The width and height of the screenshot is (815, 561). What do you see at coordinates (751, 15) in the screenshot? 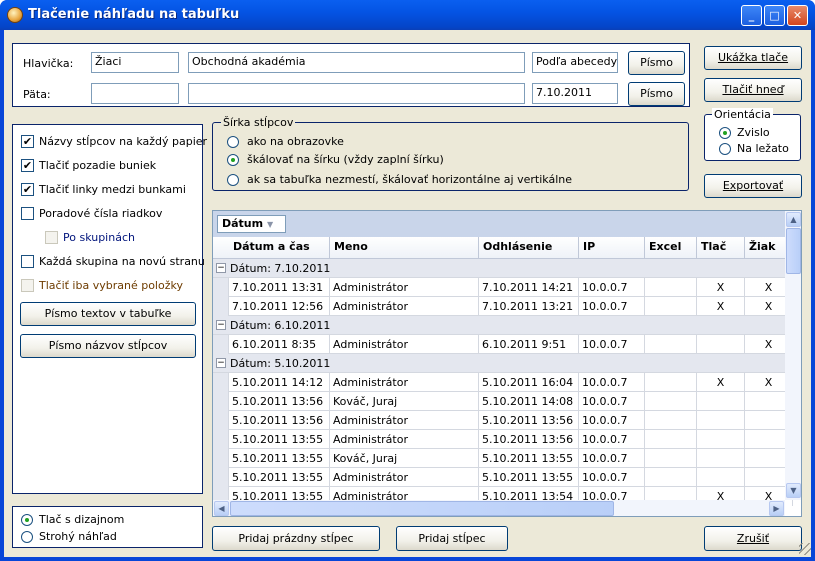
I see `minimize-button: _` at bounding box center [751, 15].